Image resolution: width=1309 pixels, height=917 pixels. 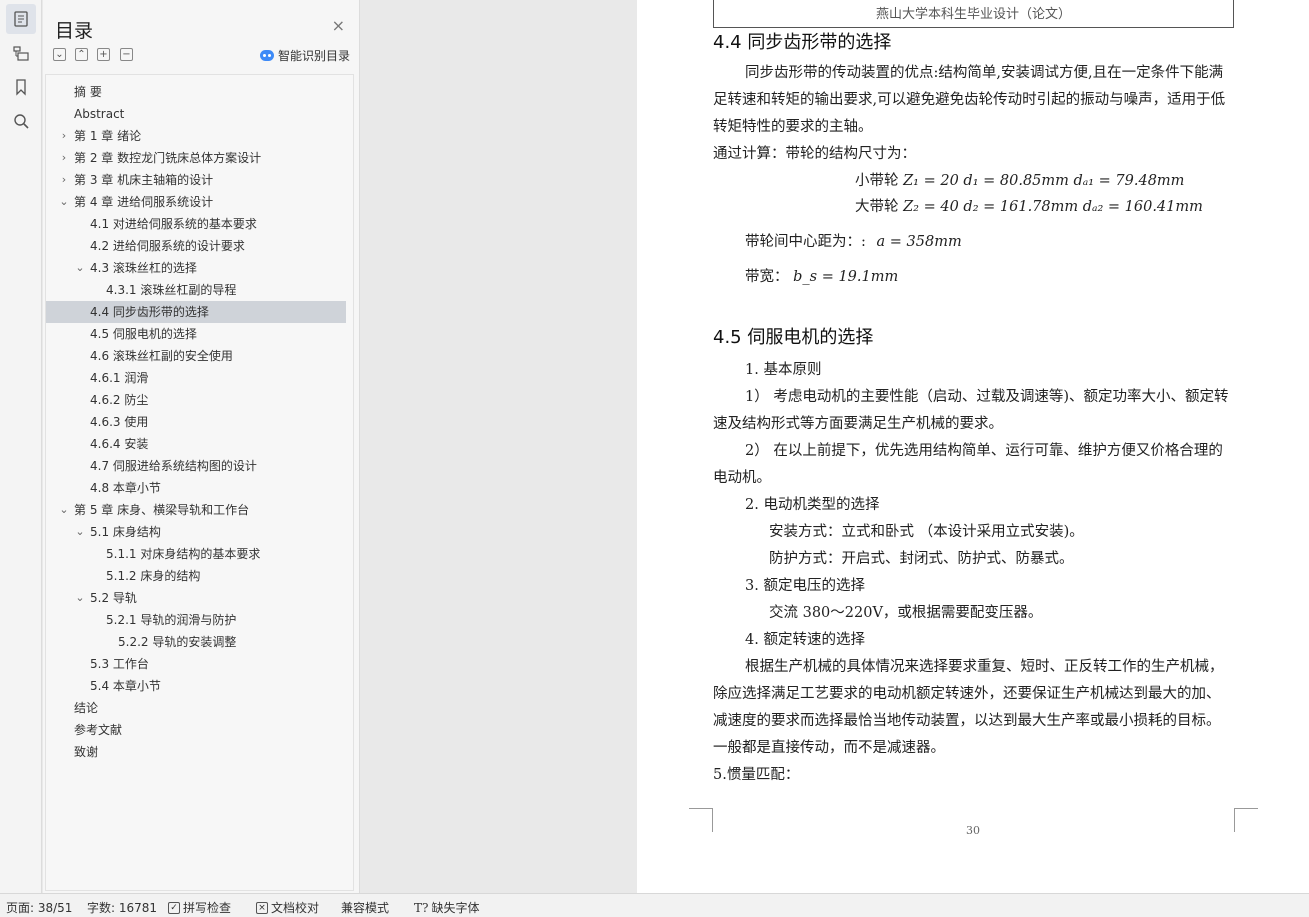 I want to click on add-heading-icon: +, so click(x=103, y=54).